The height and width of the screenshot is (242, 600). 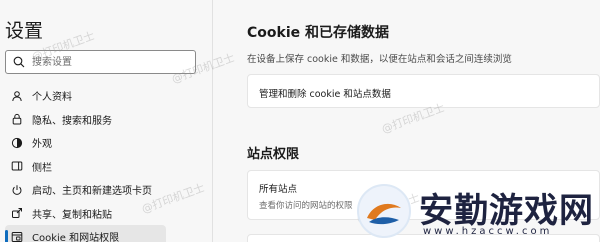 What do you see at coordinates (278, 189) in the screenshot?
I see `all-sites-title: 所有站点` at bounding box center [278, 189].